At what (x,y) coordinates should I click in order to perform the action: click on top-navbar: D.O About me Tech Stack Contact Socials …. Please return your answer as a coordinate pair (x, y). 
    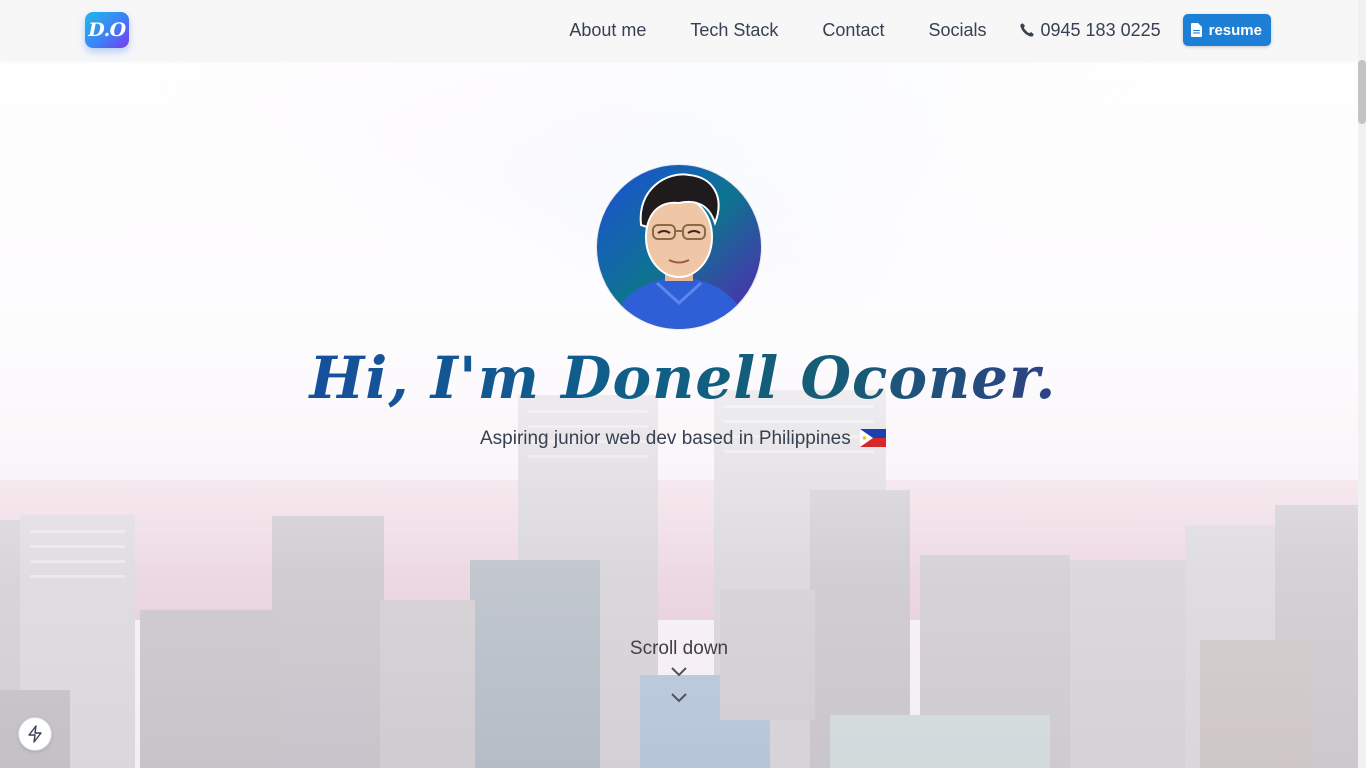
    Looking at the image, I should click on (683, 30).